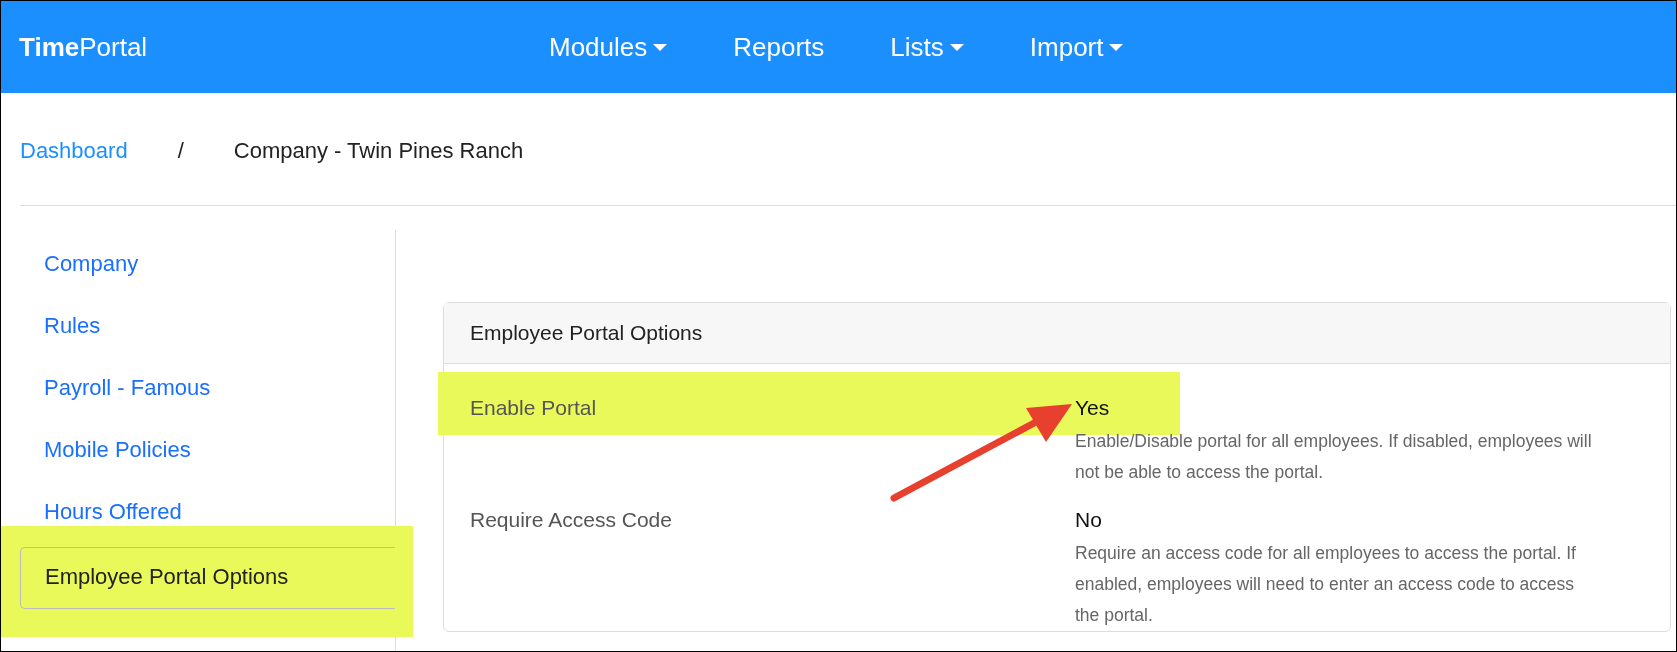 The height and width of the screenshot is (652, 1677). What do you see at coordinates (927, 47) in the screenshot?
I see `dropdown-menu-link: Lists` at bounding box center [927, 47].